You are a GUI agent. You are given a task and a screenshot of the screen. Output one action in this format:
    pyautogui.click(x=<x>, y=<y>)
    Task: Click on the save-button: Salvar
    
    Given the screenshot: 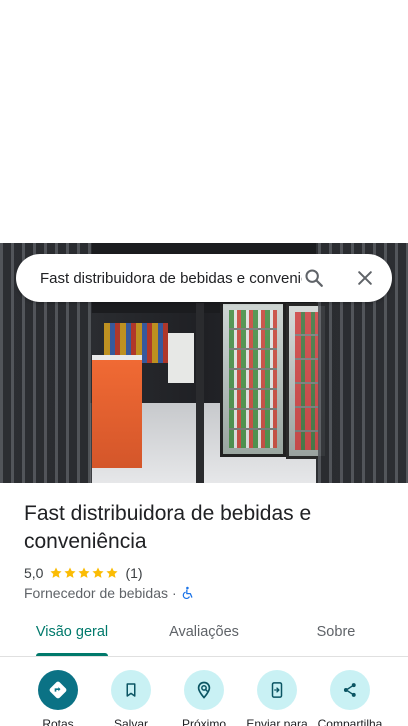 What is the action you would take?
    pyautogui.click(x=131, y=698)
    